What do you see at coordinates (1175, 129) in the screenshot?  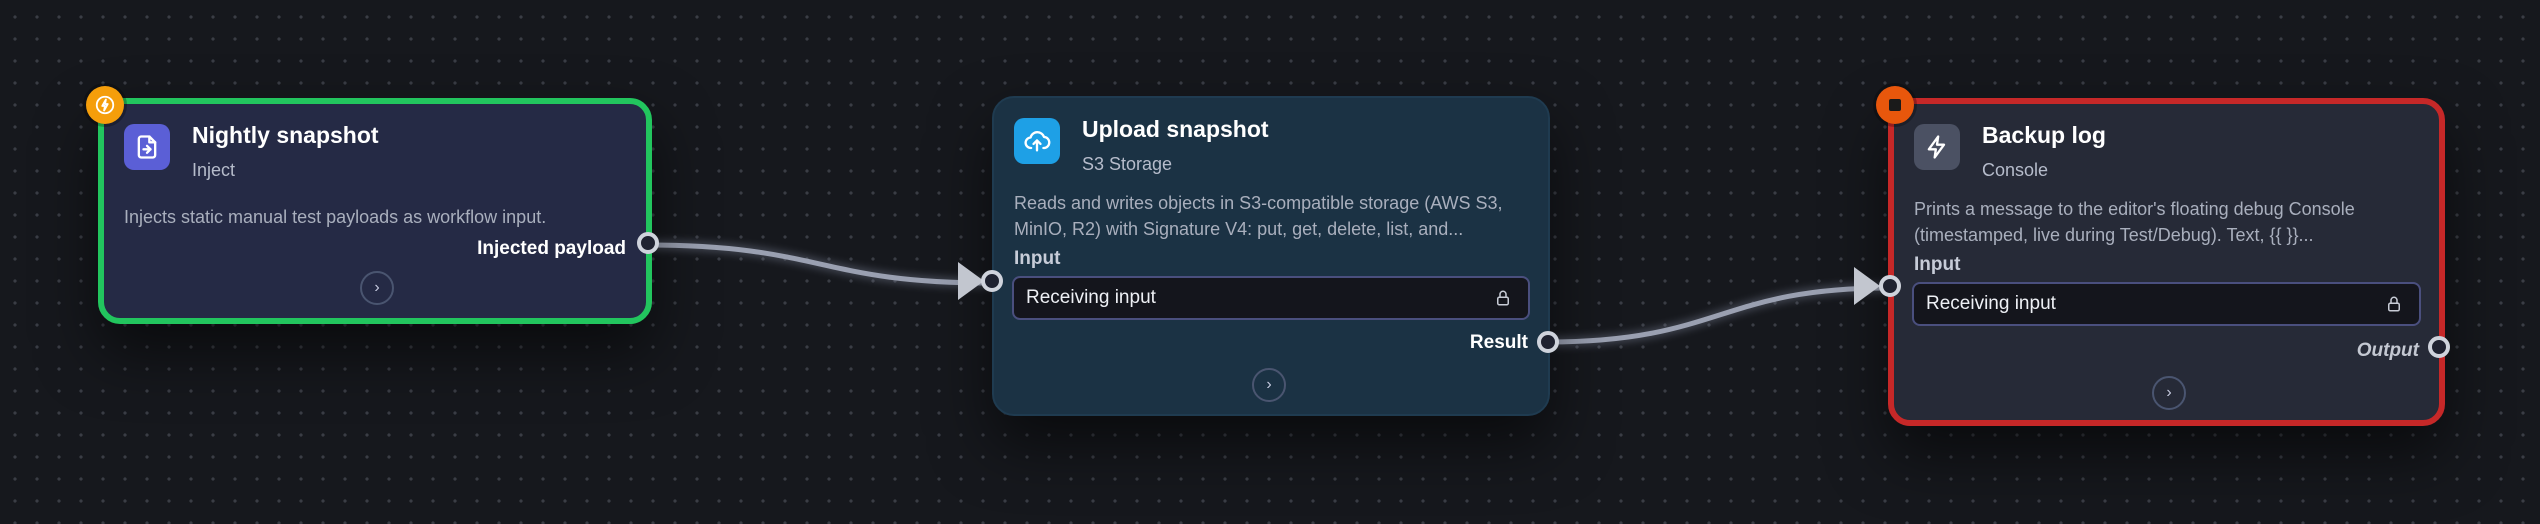 I see `node-title: Upload snapshot` at bounding box center [1175, 129].